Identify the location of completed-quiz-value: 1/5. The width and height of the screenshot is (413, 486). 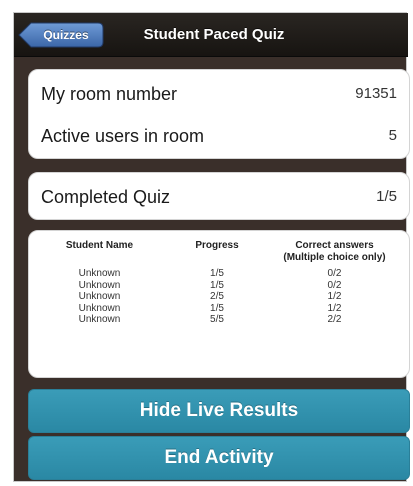
(386, 196).